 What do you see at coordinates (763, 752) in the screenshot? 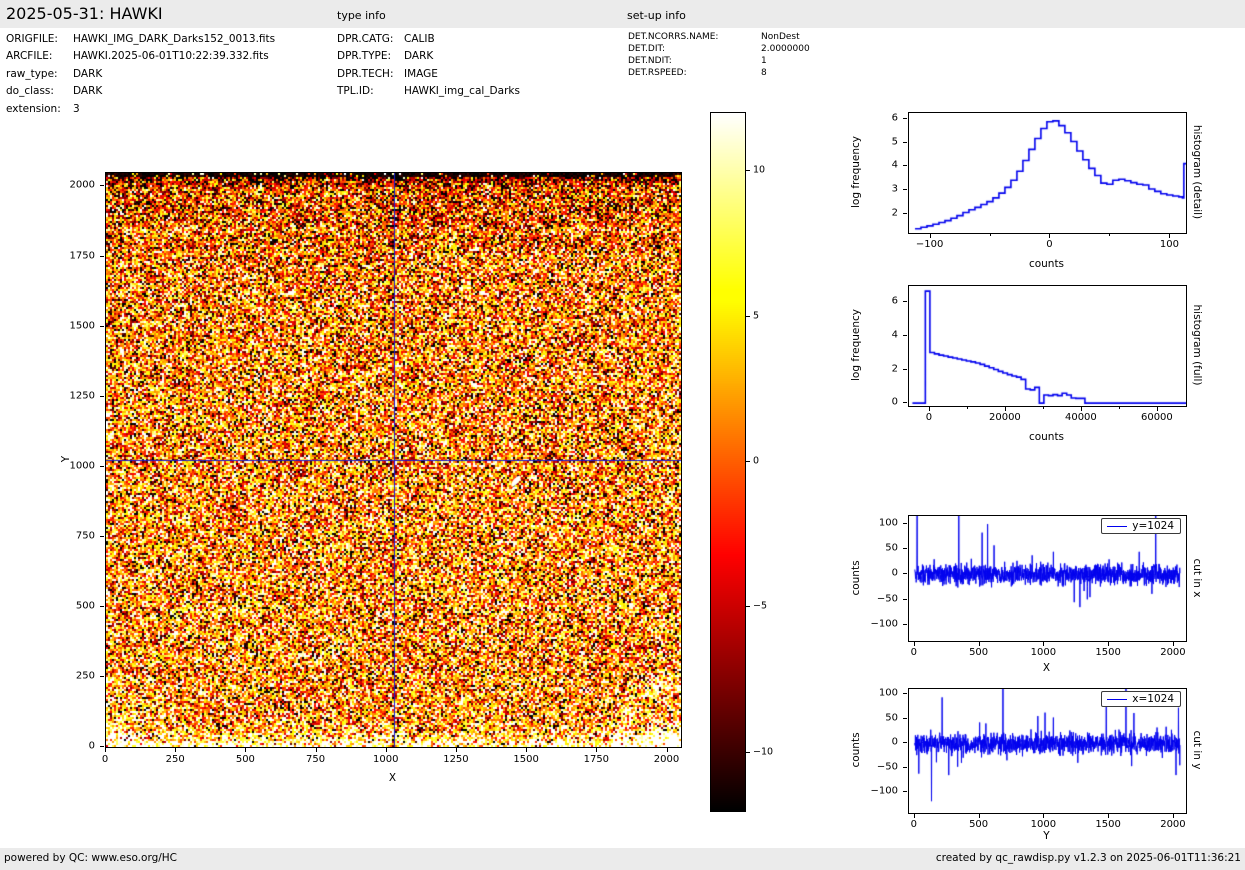
I see `colorbar-tick-label: −10` at bounding box center [763, 752].